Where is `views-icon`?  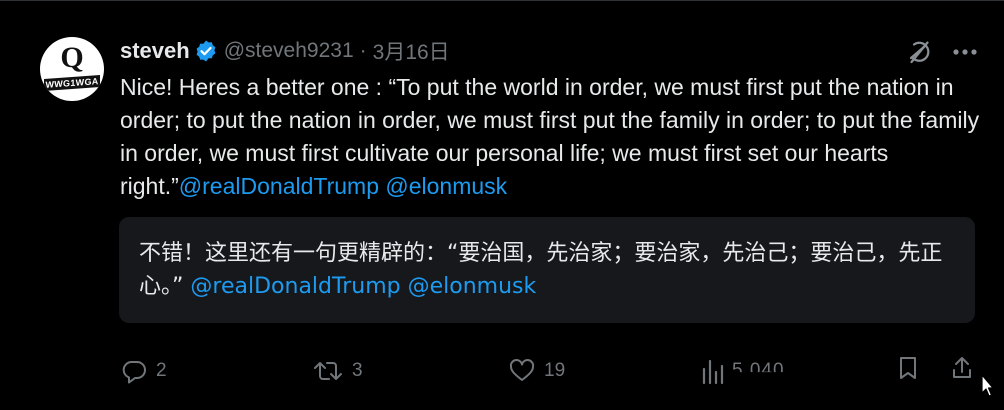 views-icon is located at coordinates (716, 371).